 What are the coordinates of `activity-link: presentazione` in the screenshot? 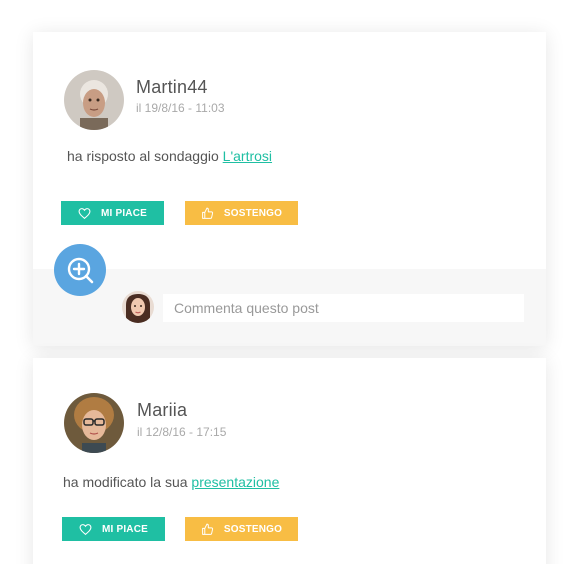 It's located at (235, 482).